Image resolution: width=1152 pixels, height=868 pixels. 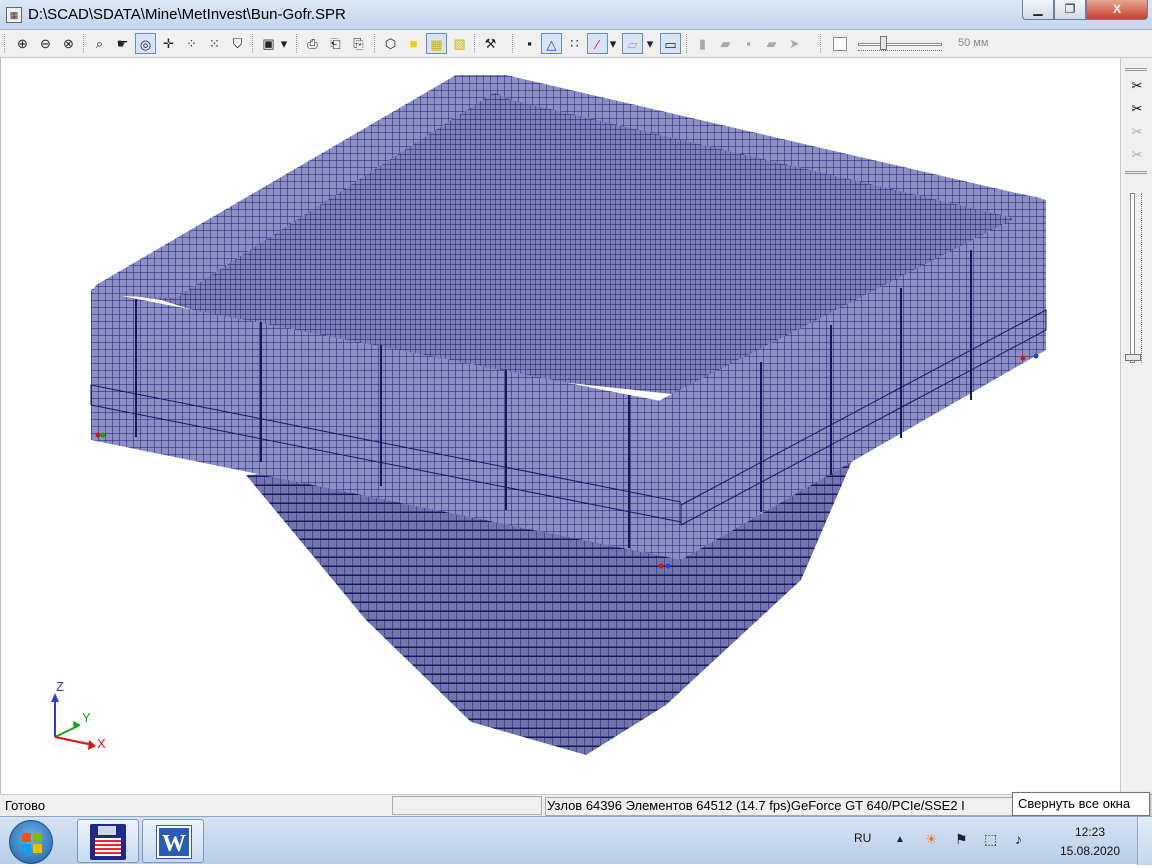 I want to click on network-icon: ⬚, so click(x=990, y=839).